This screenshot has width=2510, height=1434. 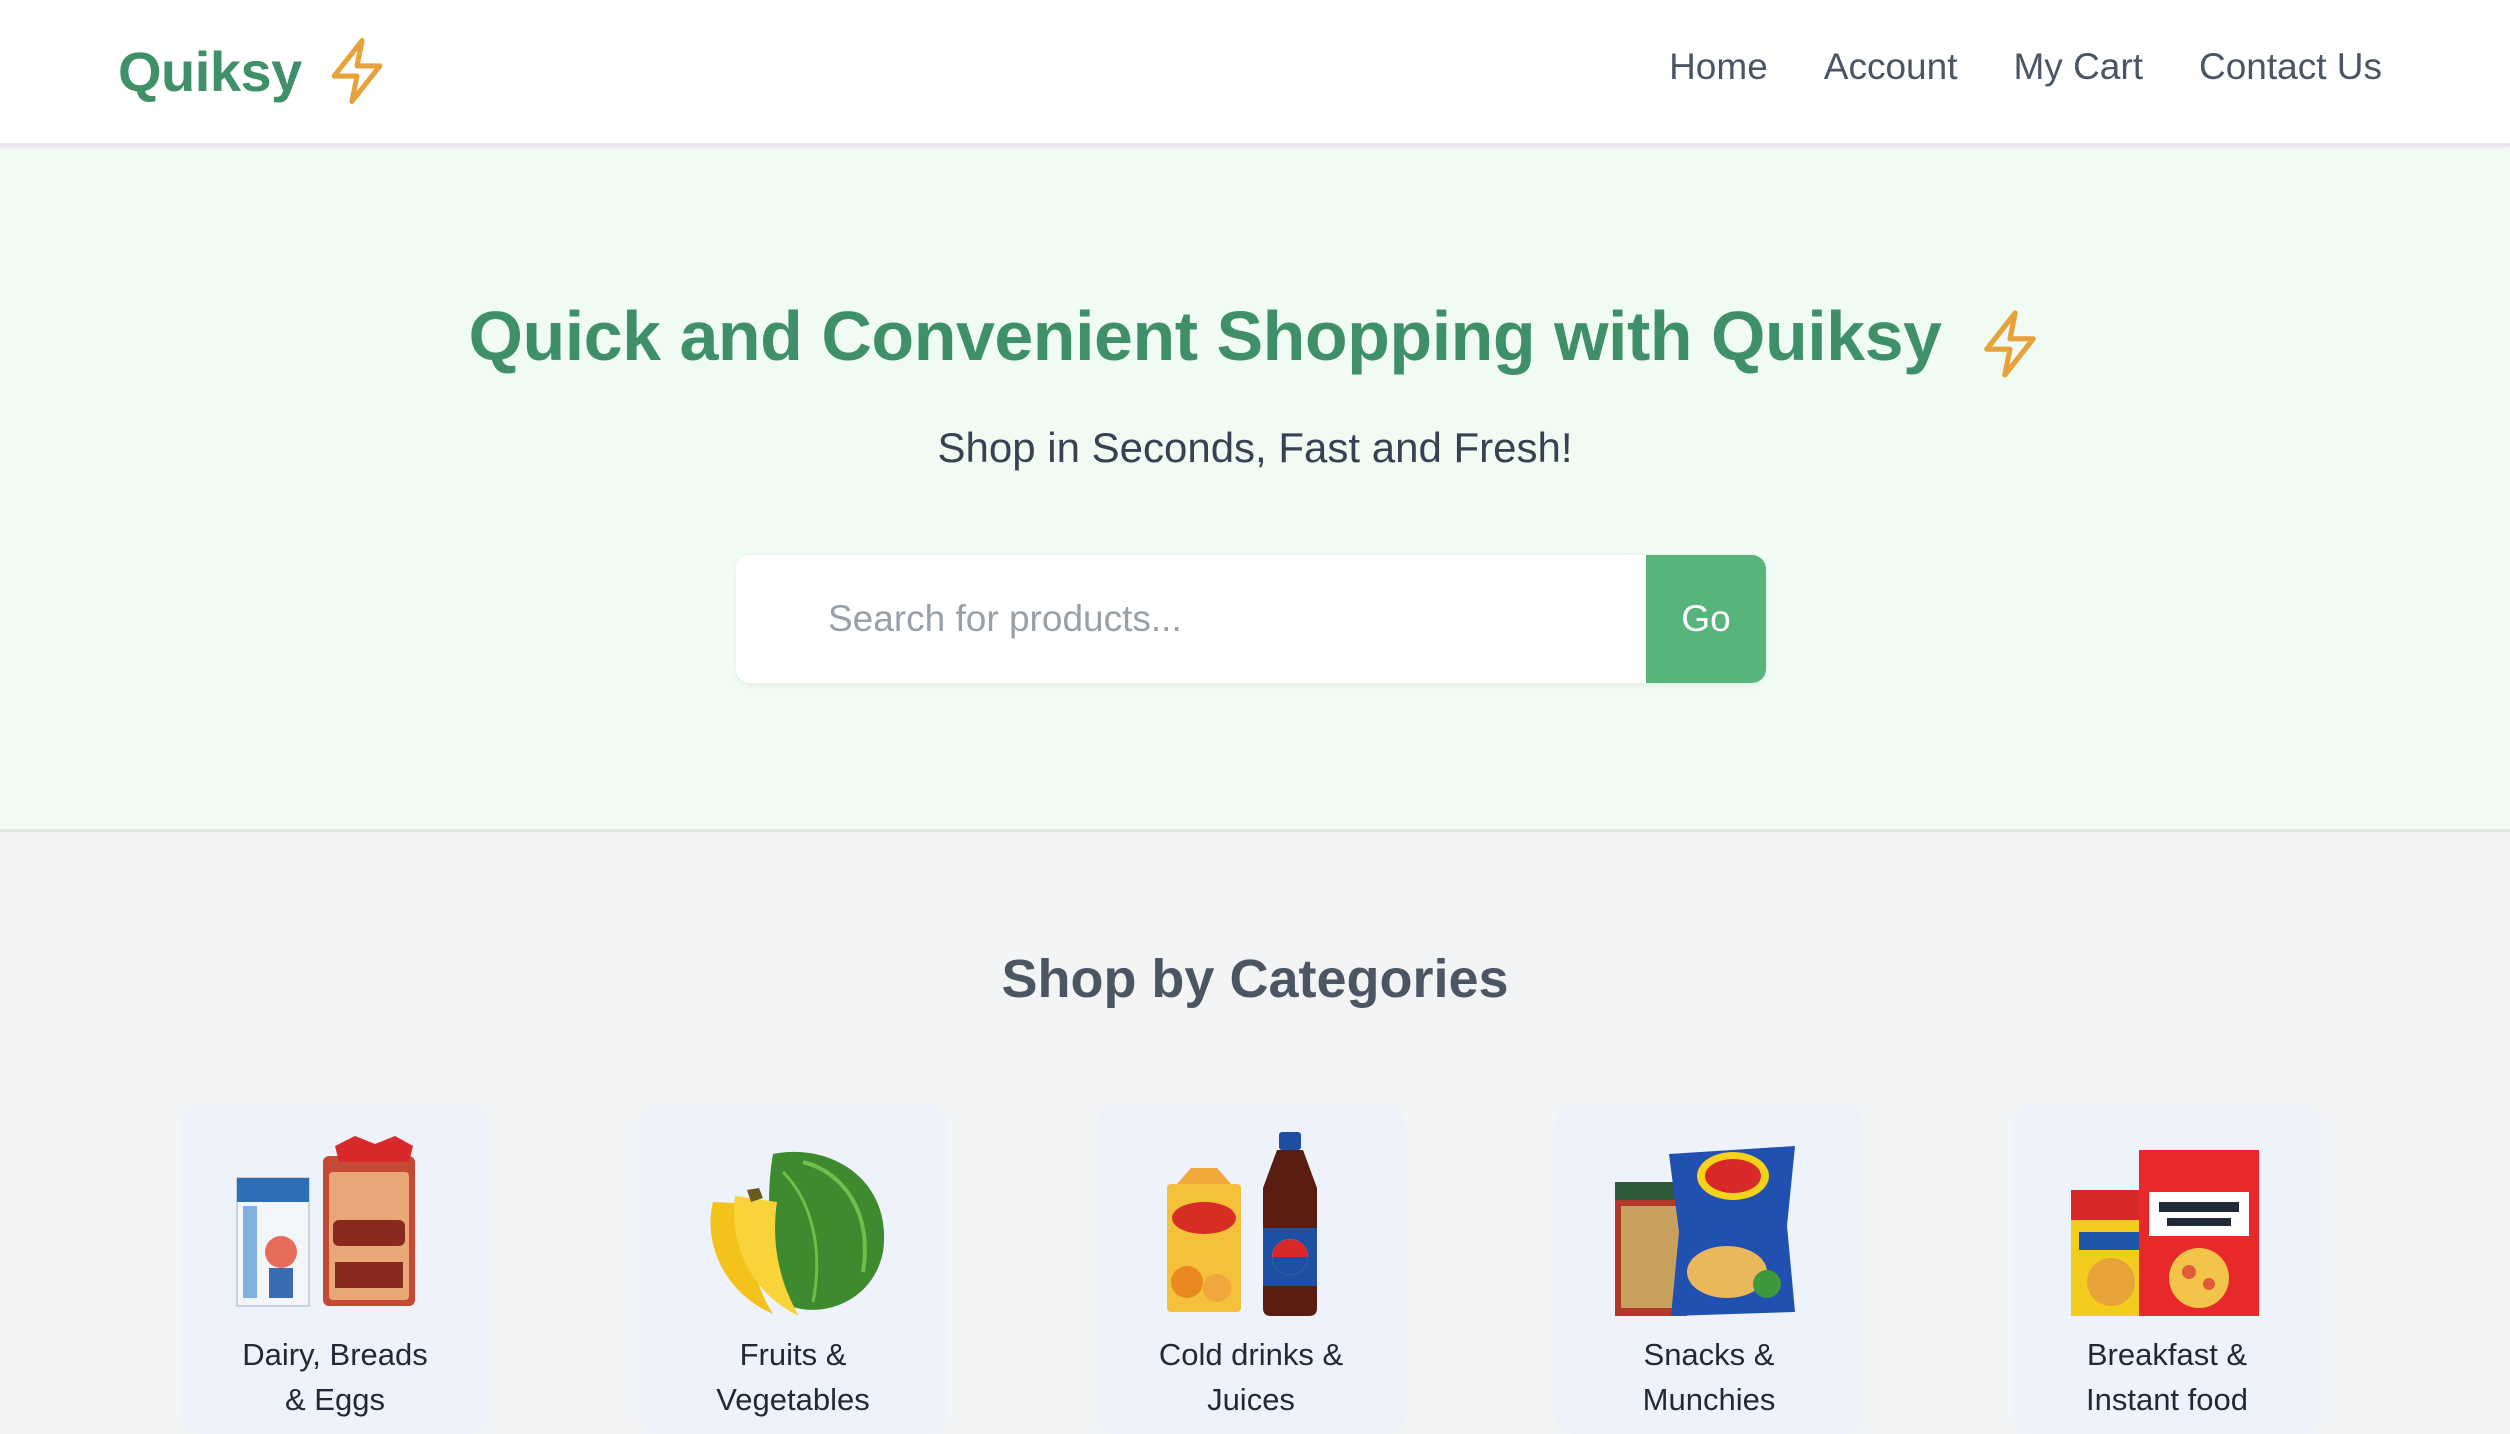 I want to click on breakfast-instant-food-image, so click(x=2165, y=1233).